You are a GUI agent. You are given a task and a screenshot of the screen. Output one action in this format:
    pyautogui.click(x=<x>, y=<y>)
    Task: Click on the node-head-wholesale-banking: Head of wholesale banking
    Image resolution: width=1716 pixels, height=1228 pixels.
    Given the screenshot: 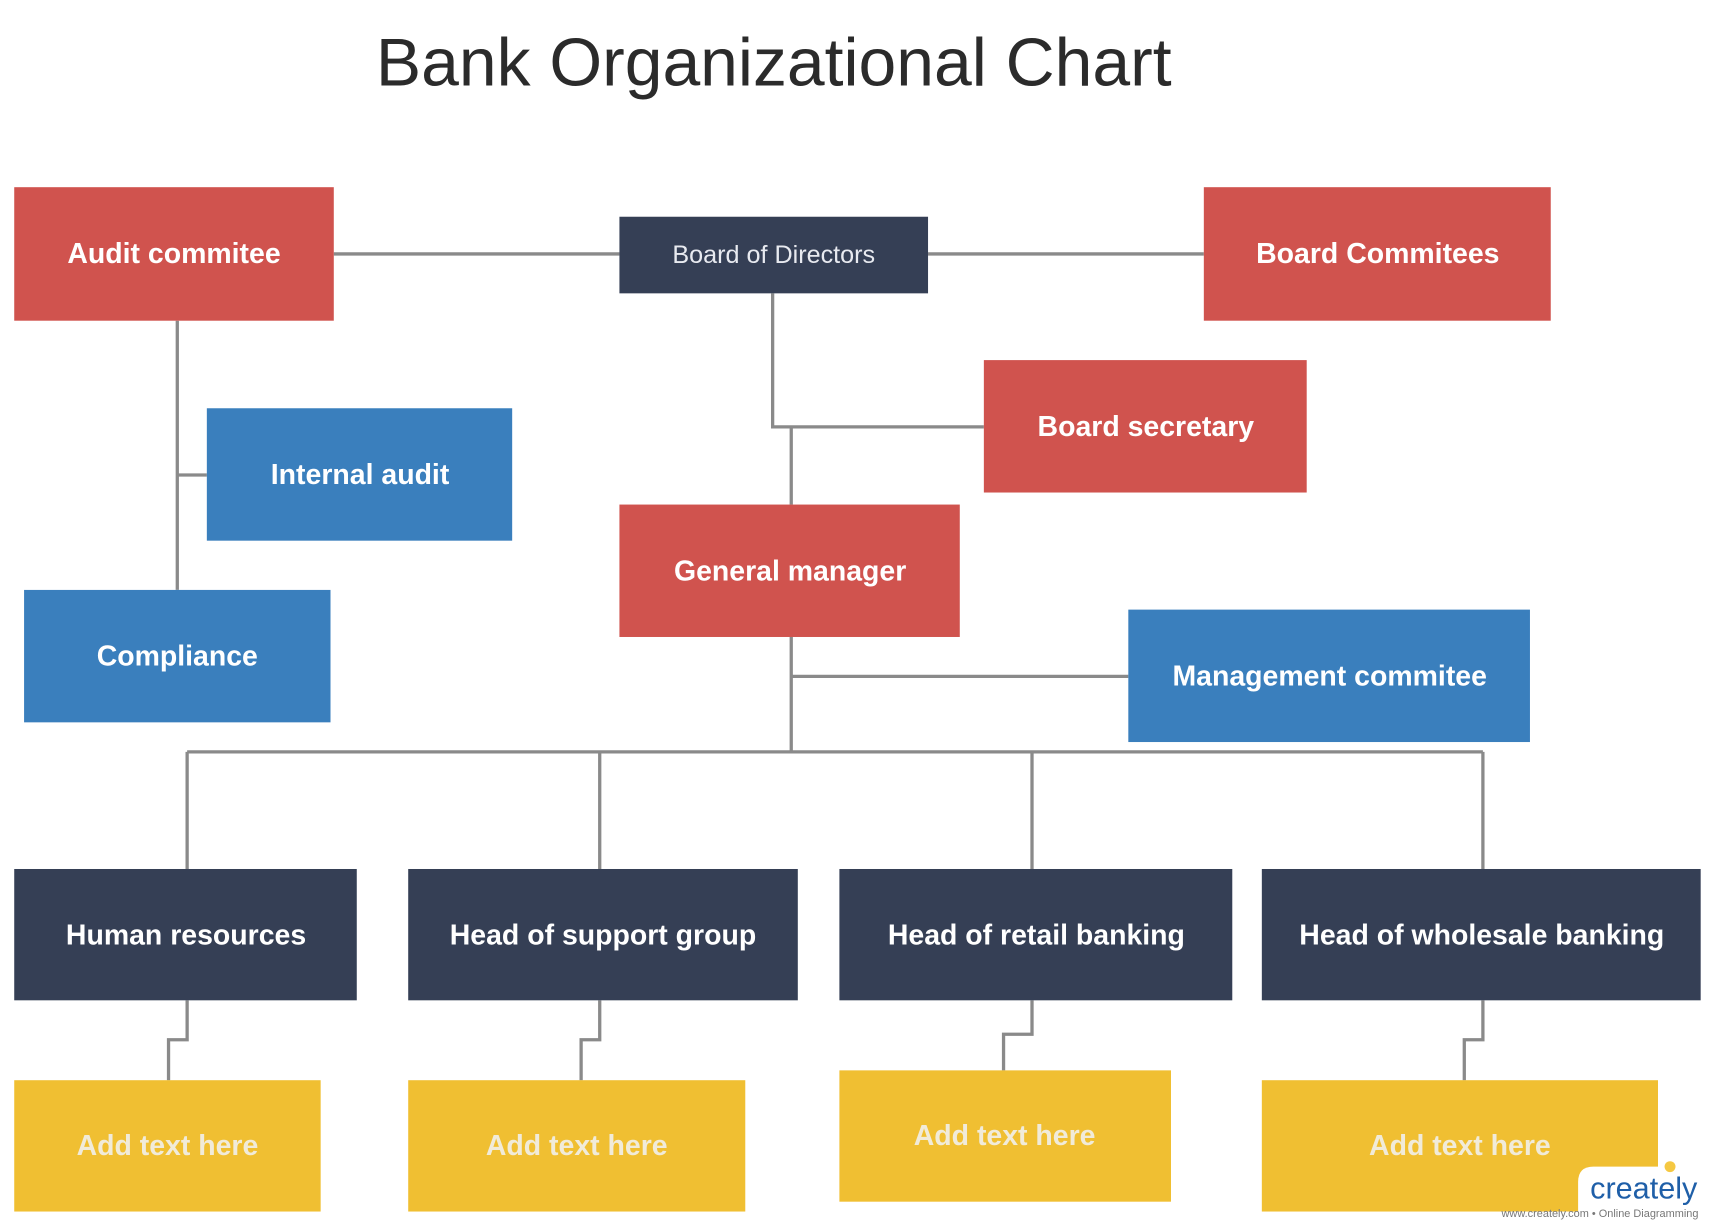 What is the action you would take?
    pyautogui.click(x=1481, y=934)
    